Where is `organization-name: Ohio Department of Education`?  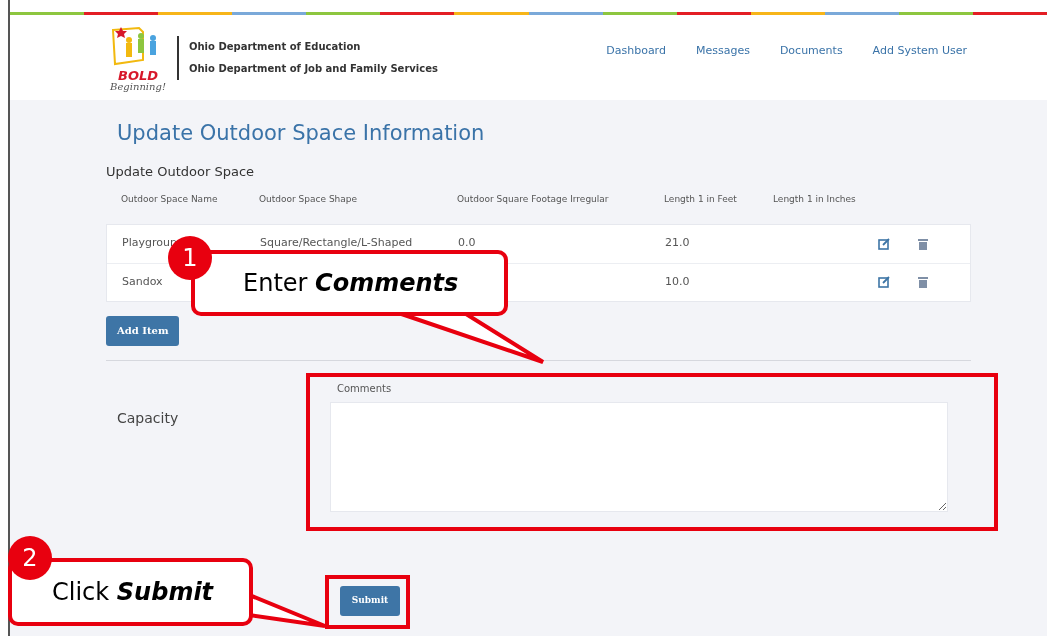 organization-name: Ohio Department of Education is located at coordinates (275, 47).